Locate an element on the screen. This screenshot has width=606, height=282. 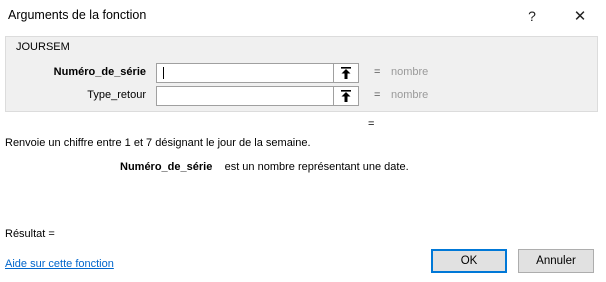
title-bar: Arguments de la fonction ? ✕ is located at coordinates (303, 16).